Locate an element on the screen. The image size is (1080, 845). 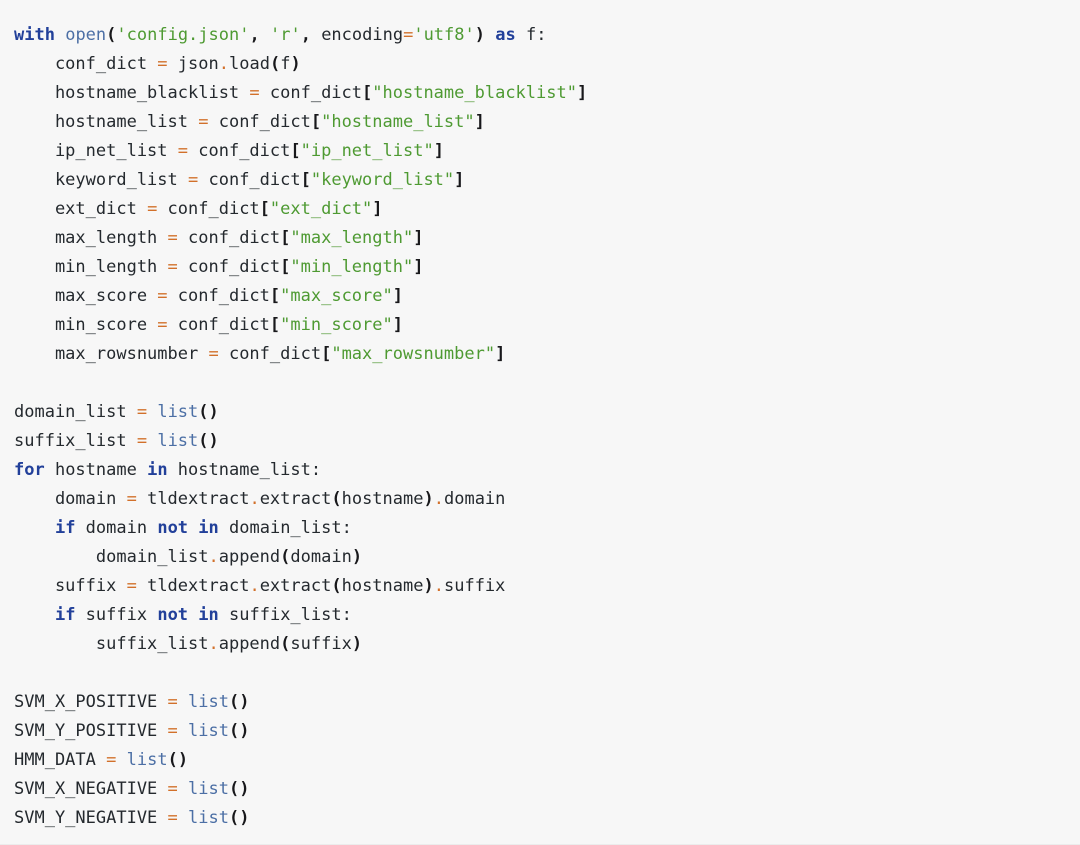
code-token-name: ip_net_list is located at coordinates (96, 151).